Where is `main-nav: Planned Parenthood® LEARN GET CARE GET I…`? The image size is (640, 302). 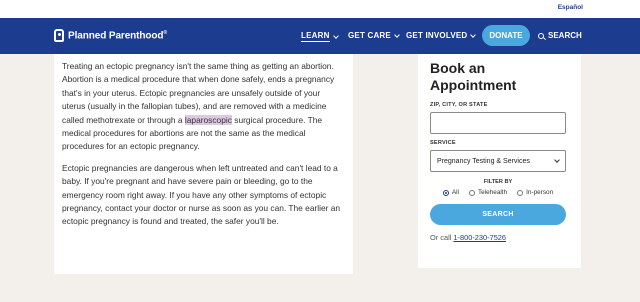
main-nav: Planned Parenthood® LEARN GET CARE GET I… is located at coordinates (320, 36).